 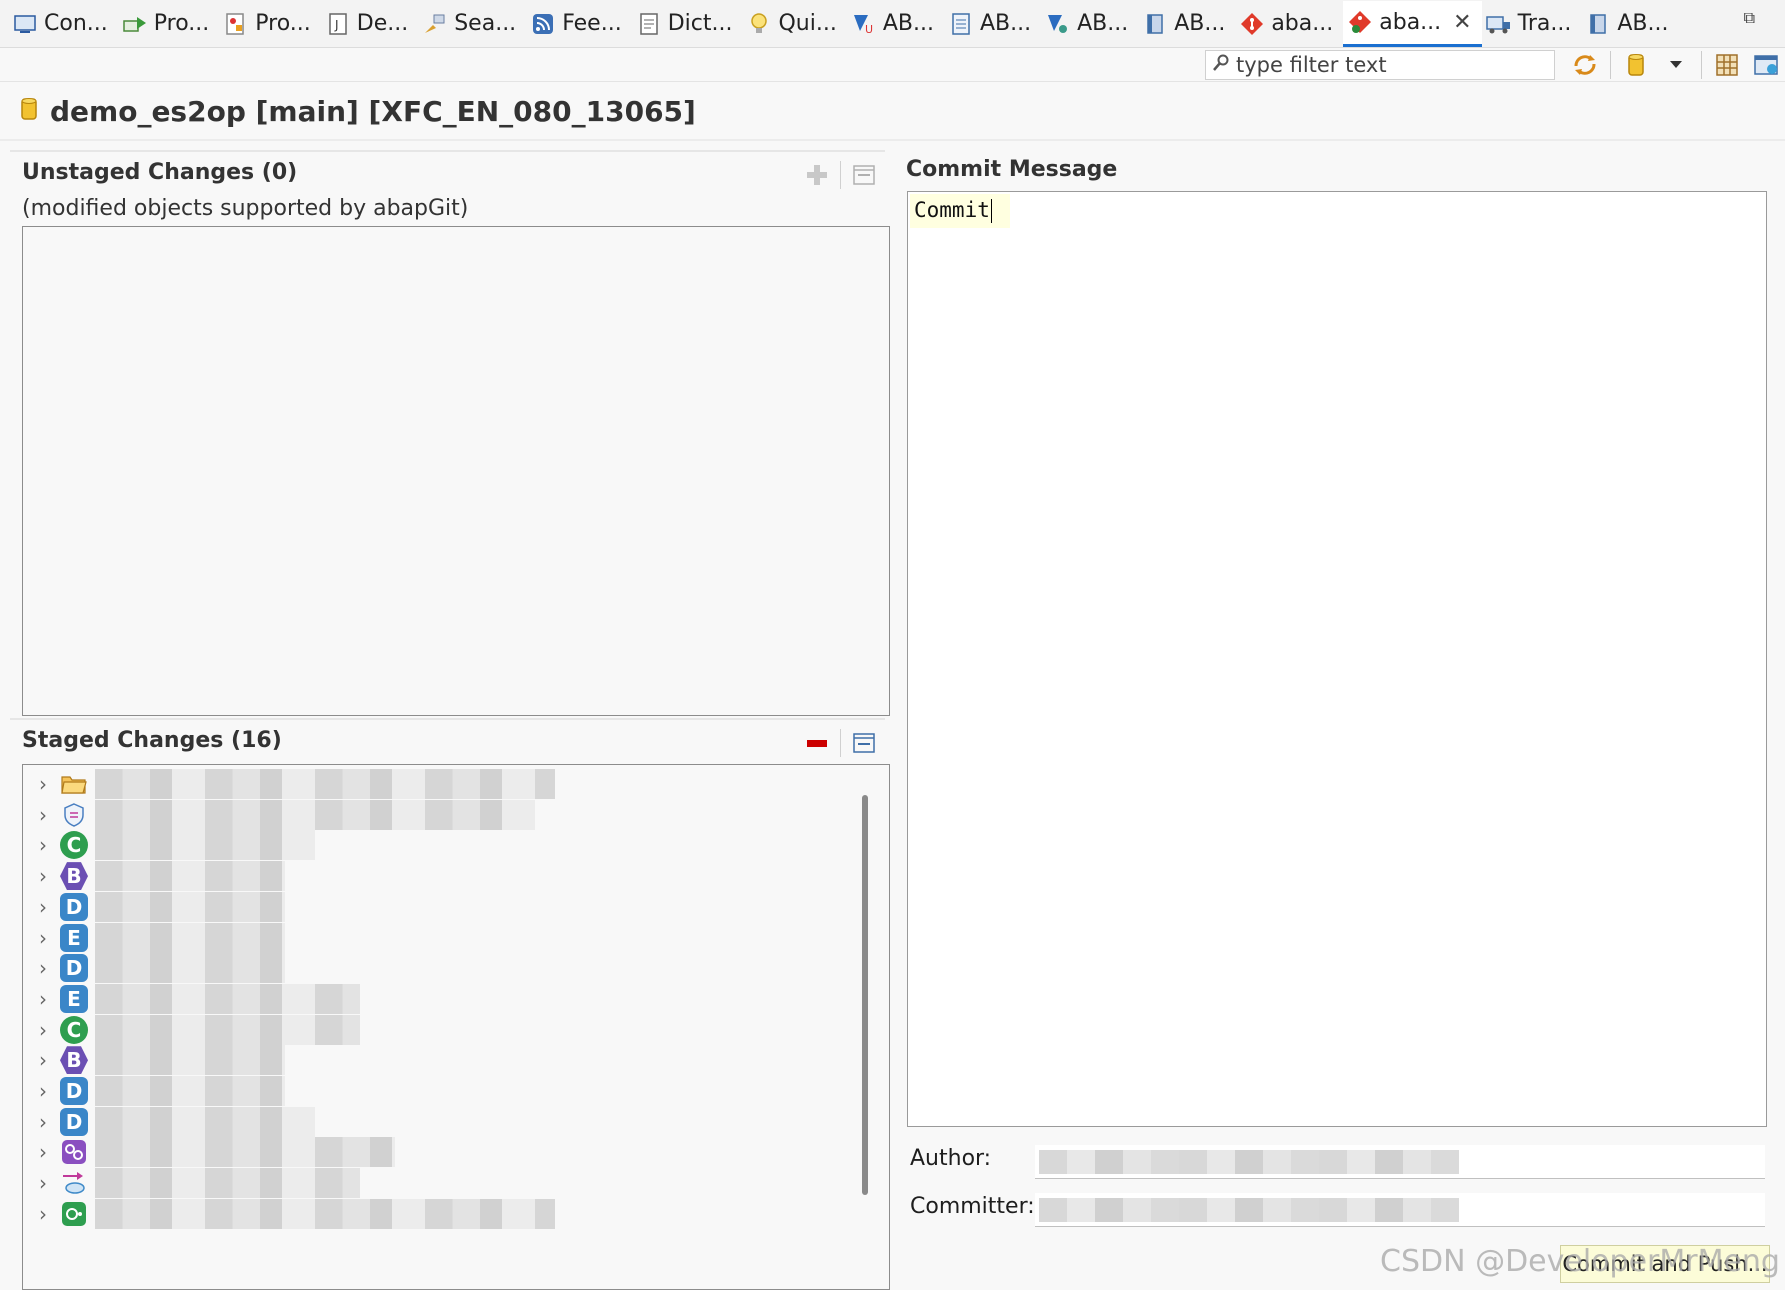 What do you see at coordinates (74, 1183) in the screenshot?
I see `transport-arrow-icon` at bounding box center [74, 1183].